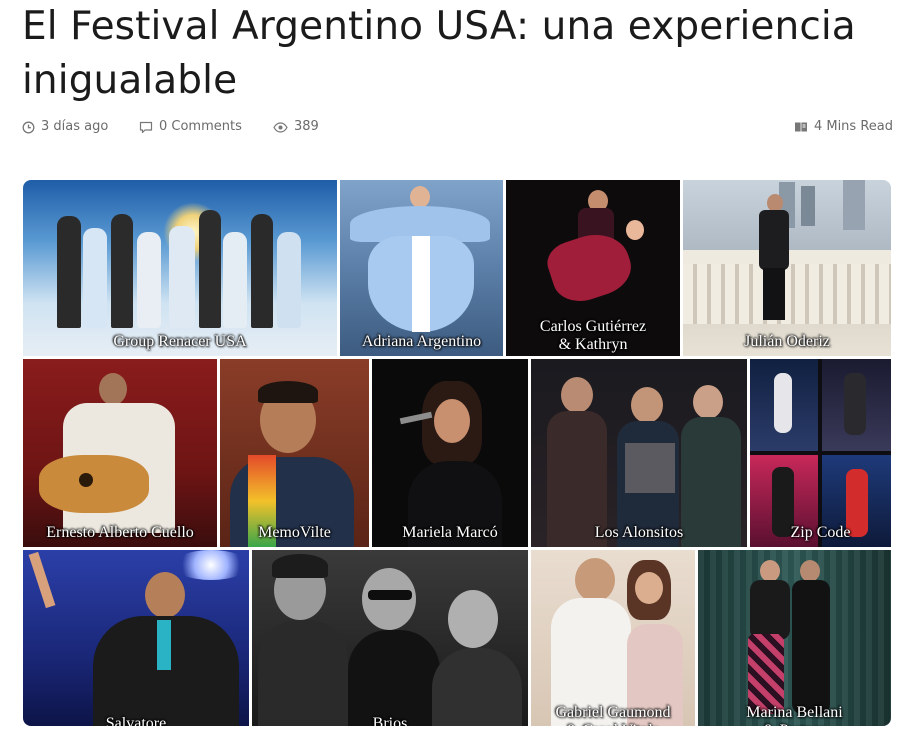  Describe the element at coordinates (280, 127) in the screenshot. I see `eye-icon` at that location.